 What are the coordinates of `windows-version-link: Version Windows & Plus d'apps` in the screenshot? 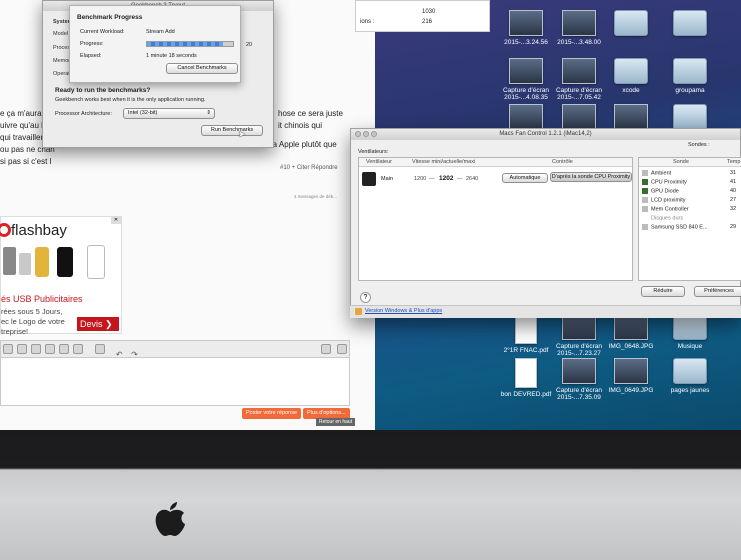 It's located at (403, 311).